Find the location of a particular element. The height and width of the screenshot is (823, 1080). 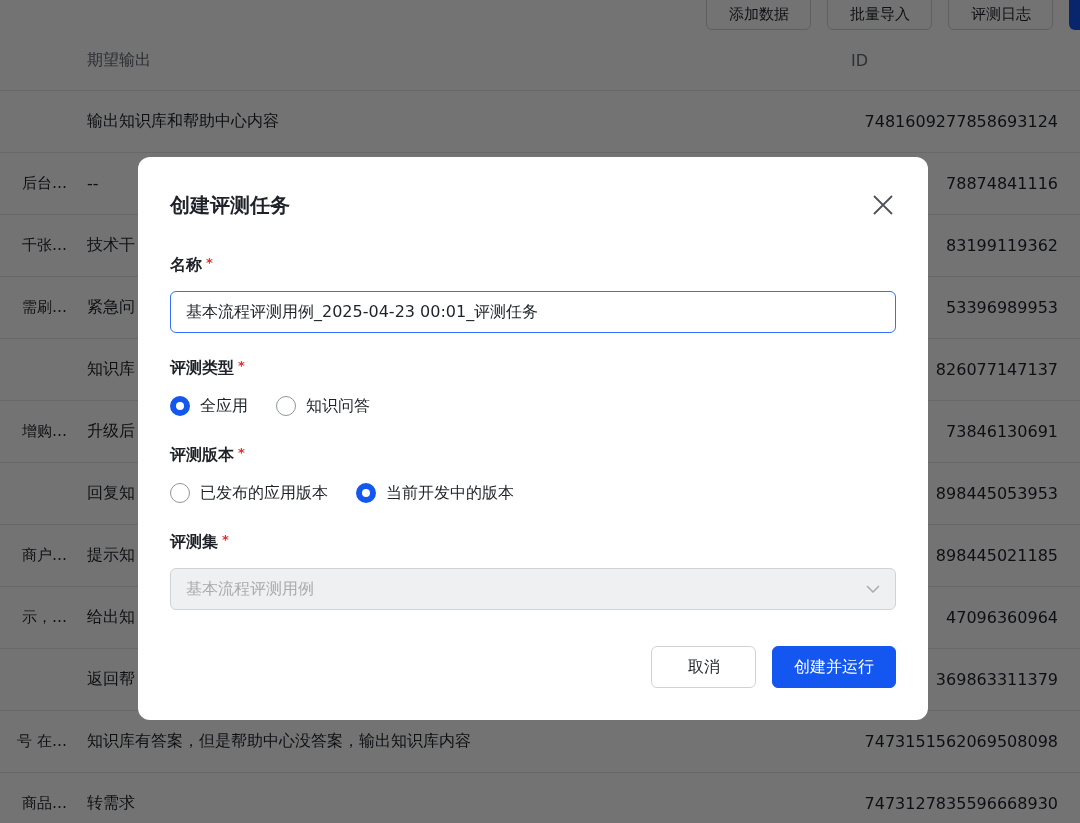

table-cell: 升级后 is located at coordinates (111, 430).